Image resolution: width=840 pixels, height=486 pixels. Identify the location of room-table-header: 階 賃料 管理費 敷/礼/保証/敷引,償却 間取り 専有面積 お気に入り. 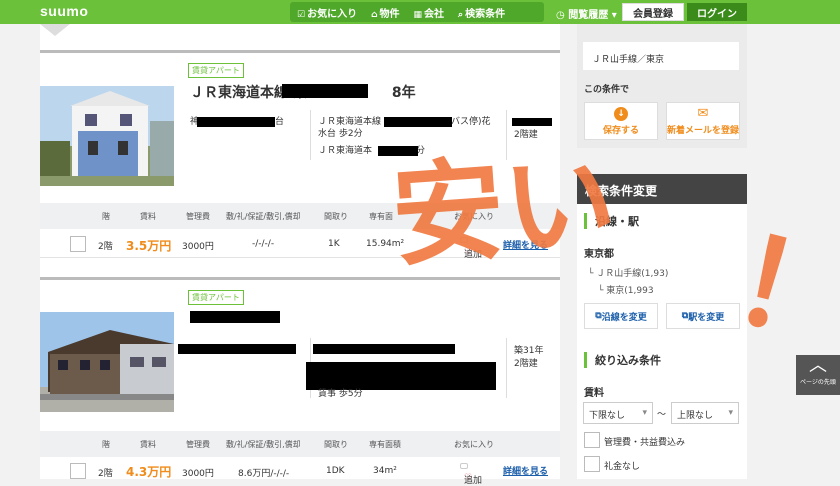
(300, 444).